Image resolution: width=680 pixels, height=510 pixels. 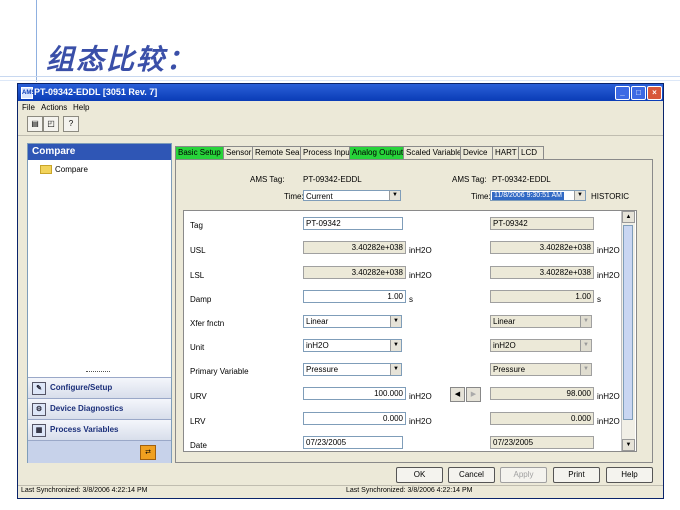 What do you see at coordinates (332, 179) in the screenshot?
I see `ams-tag-current: PT-09342-EDDL` at bounding box center [332, 179].